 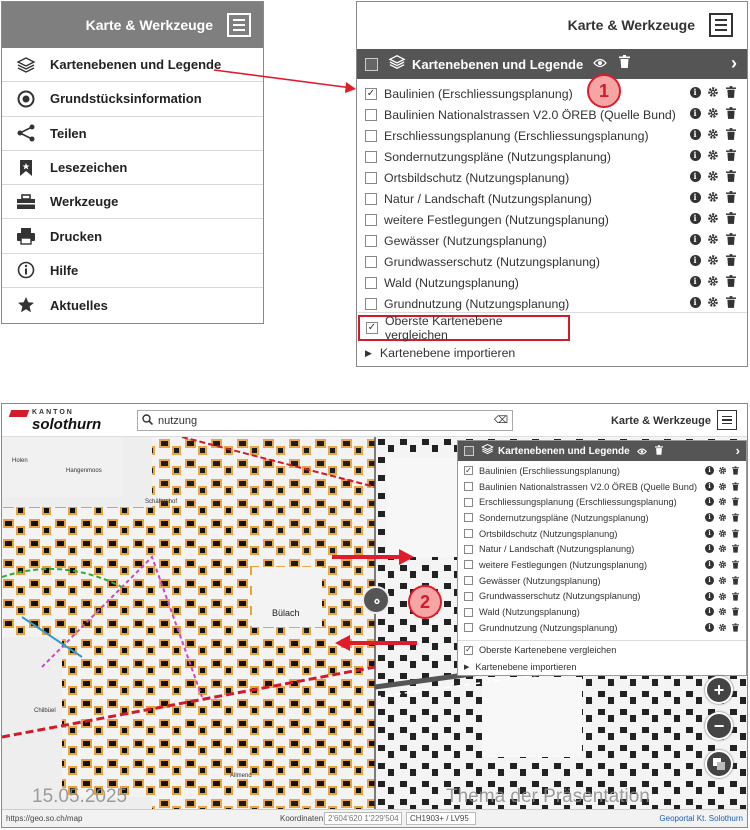 I want to click on search-box: ⌫, so click(x=325, y=420).